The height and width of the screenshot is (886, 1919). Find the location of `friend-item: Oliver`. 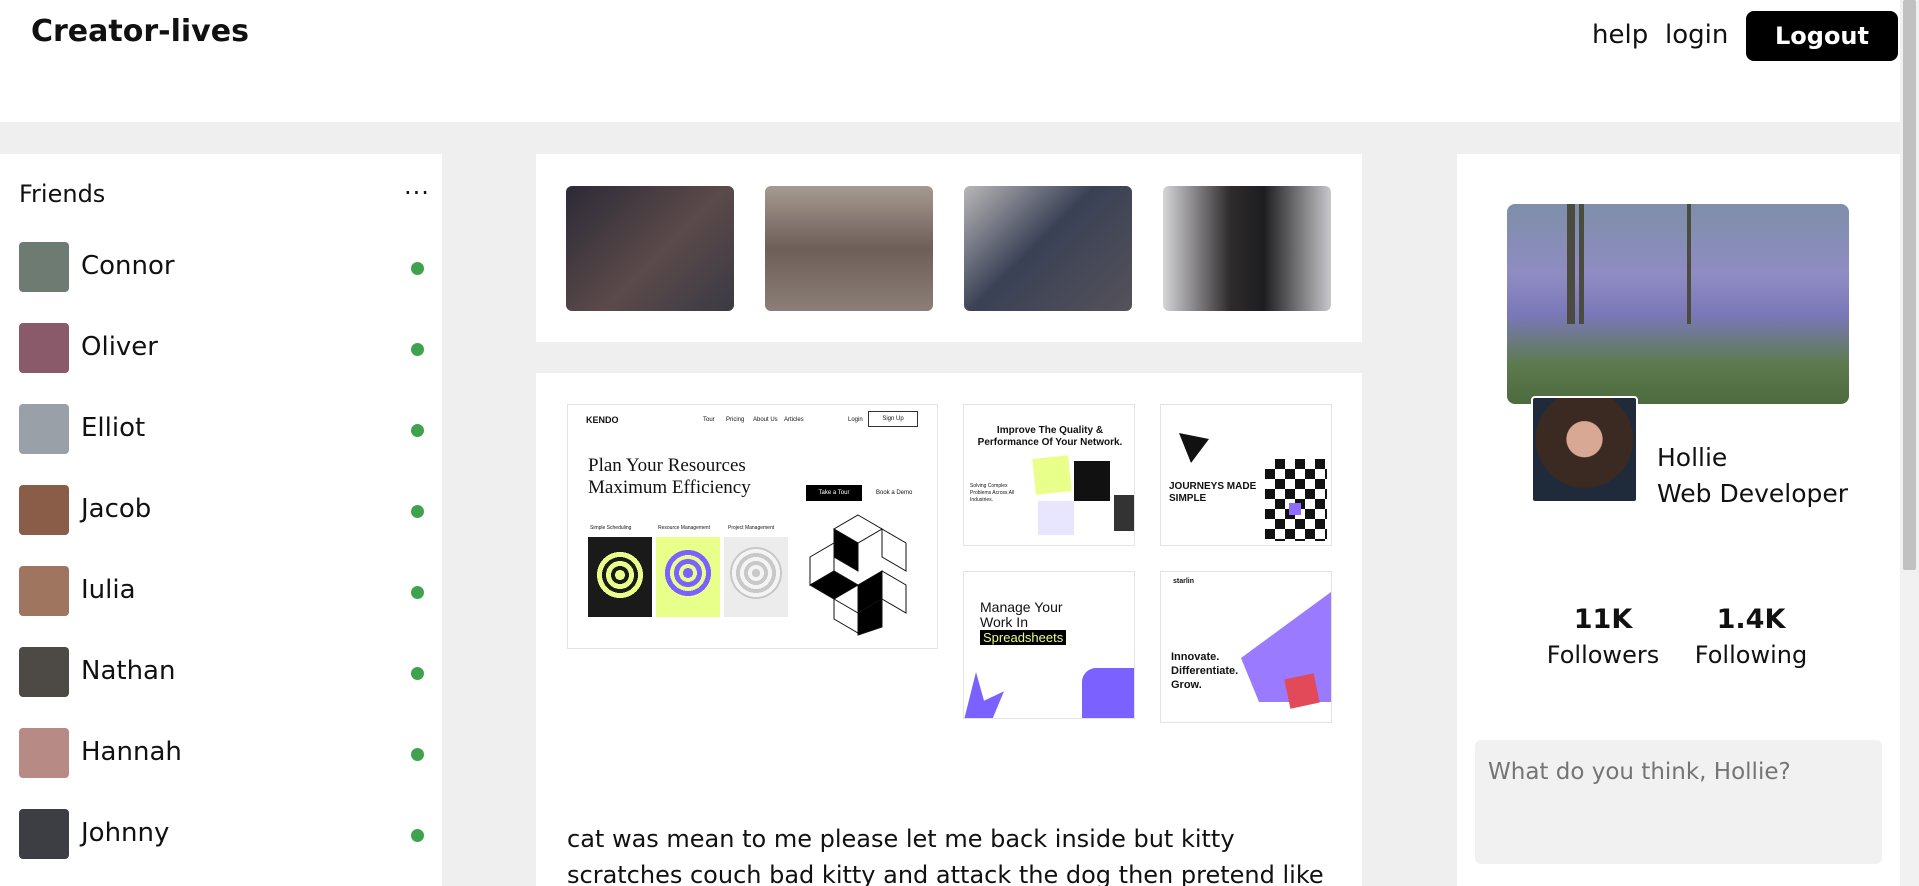

friend-item: Oliver is located at coordinates (224, 348).